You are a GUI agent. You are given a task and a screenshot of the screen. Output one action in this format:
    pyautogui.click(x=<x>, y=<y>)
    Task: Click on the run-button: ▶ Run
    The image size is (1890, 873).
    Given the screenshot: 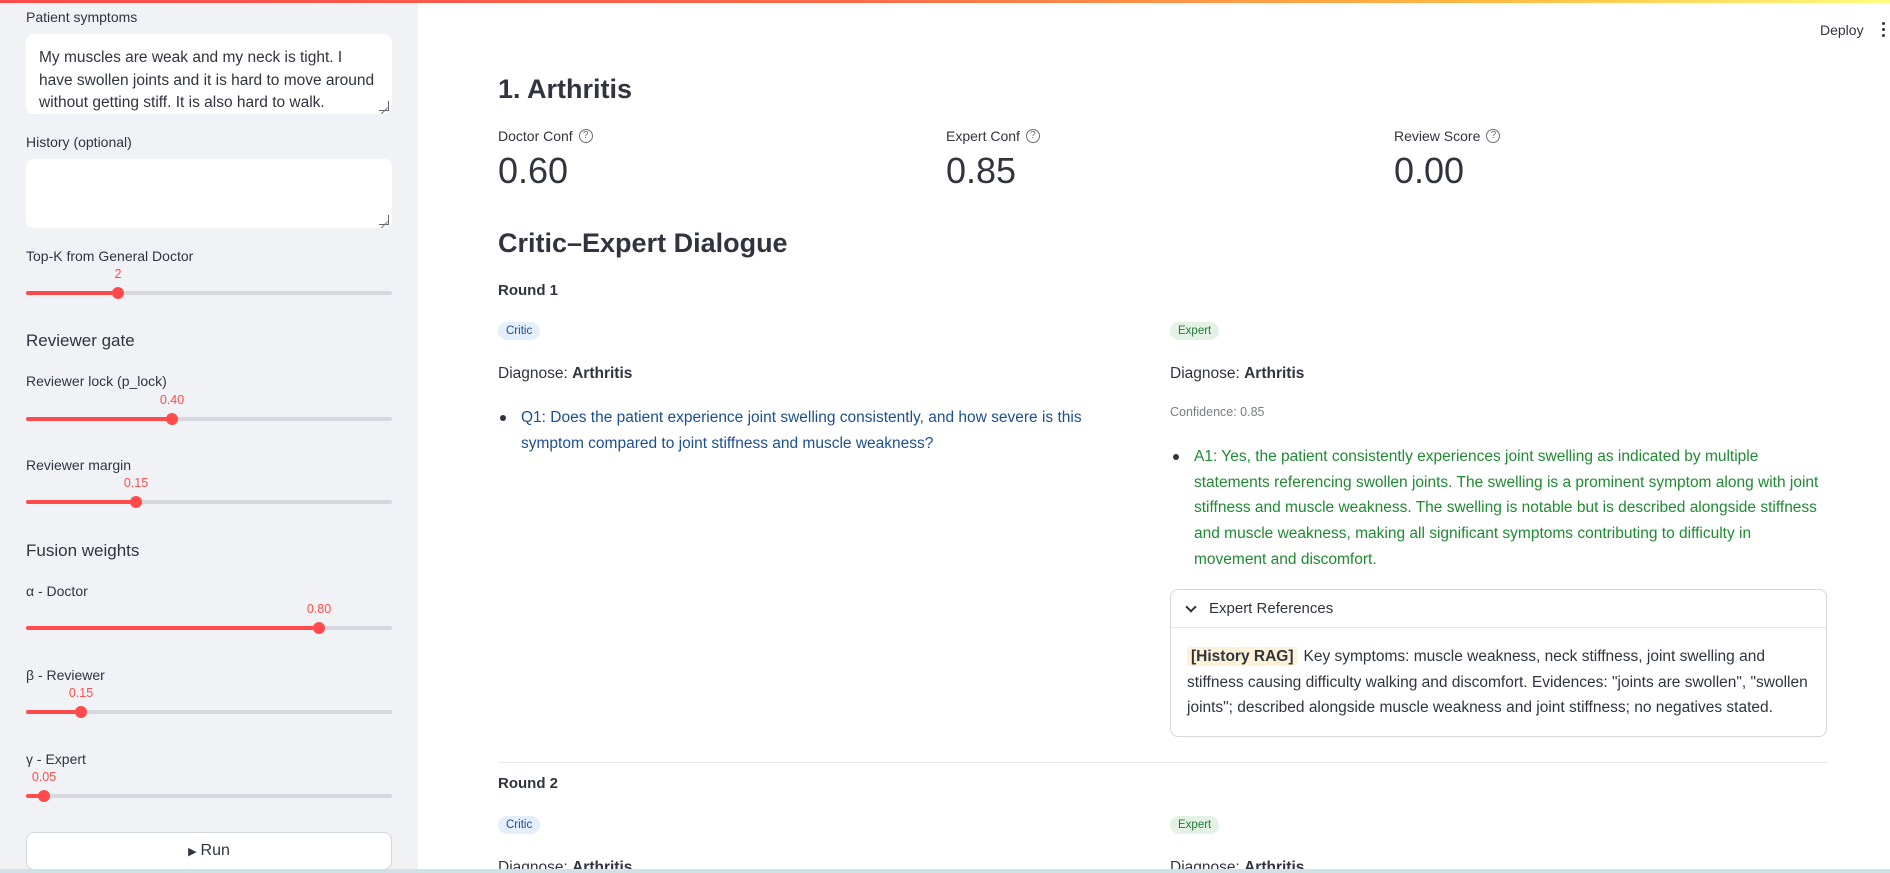 What is the action you would take?
    pyautogui.click(x=209, y=851)
    